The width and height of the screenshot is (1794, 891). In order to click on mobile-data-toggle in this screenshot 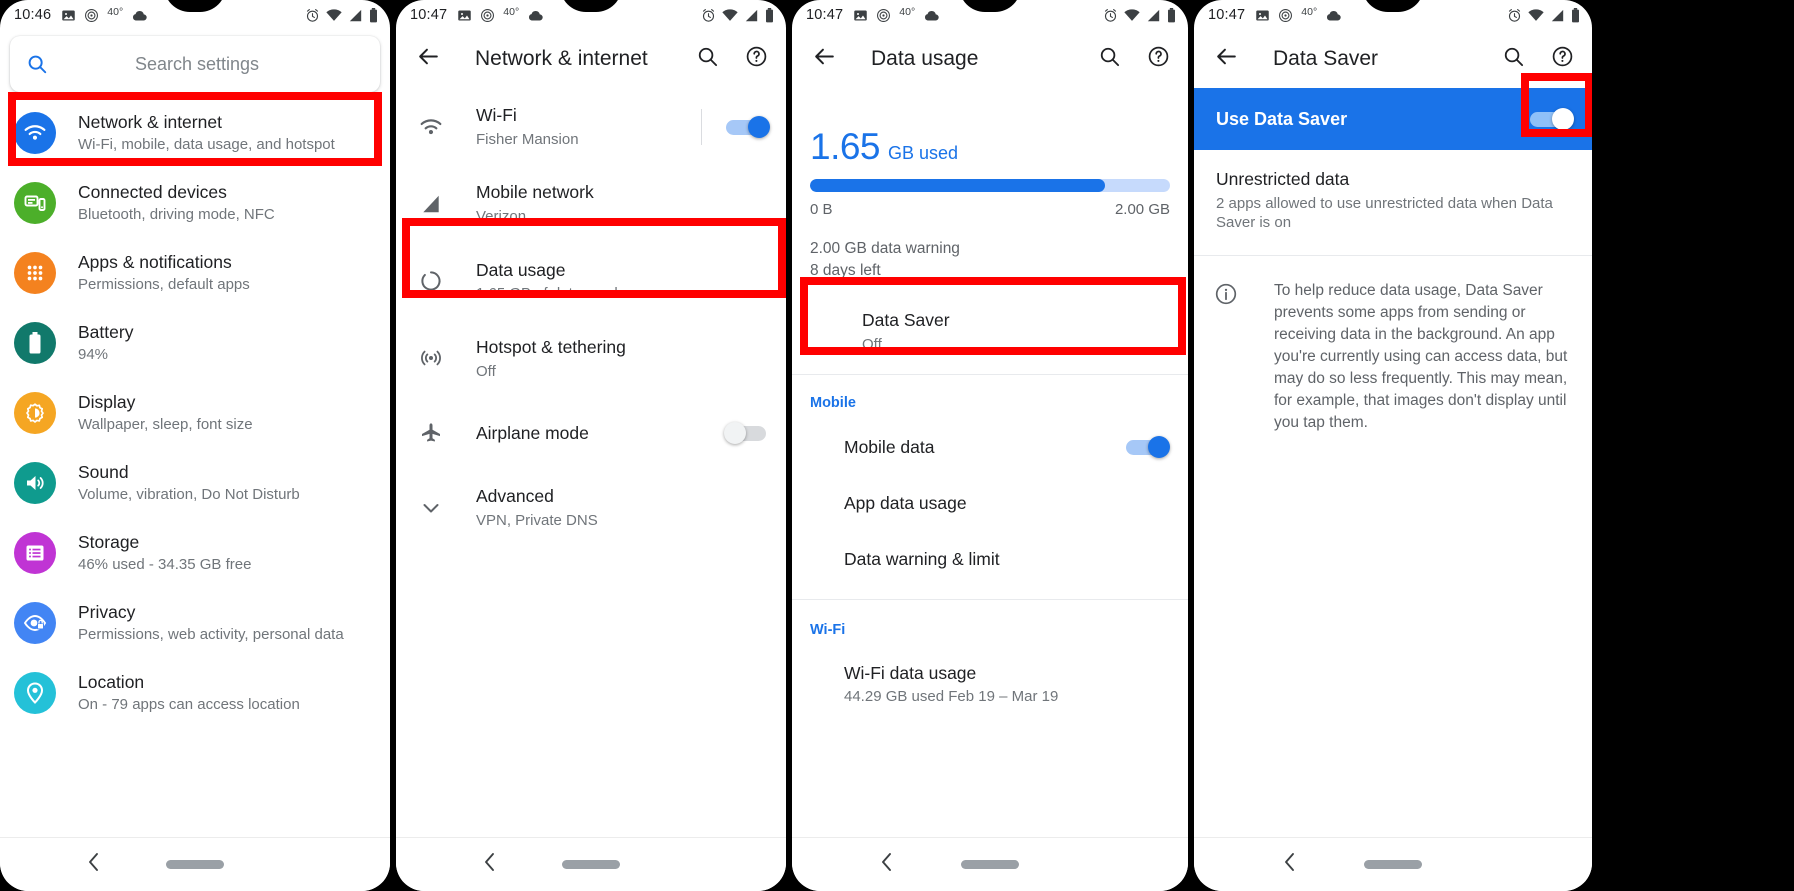, I will do `click(1147, 447)`.